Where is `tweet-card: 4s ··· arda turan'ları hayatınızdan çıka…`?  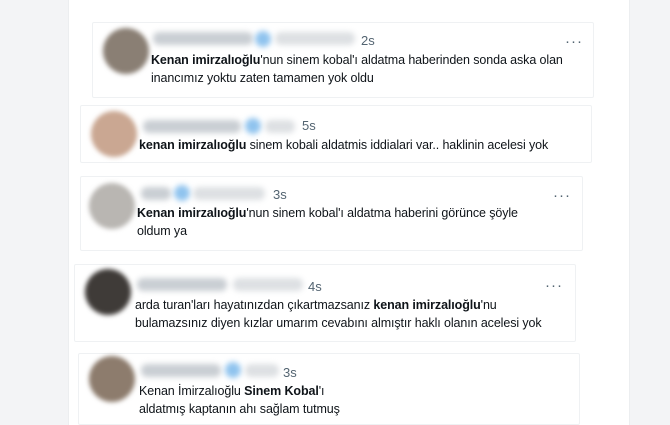 tweet-card: 4s ··· arda turan'ları hayatınızdan çıka… is located at coordinates (325, 303).